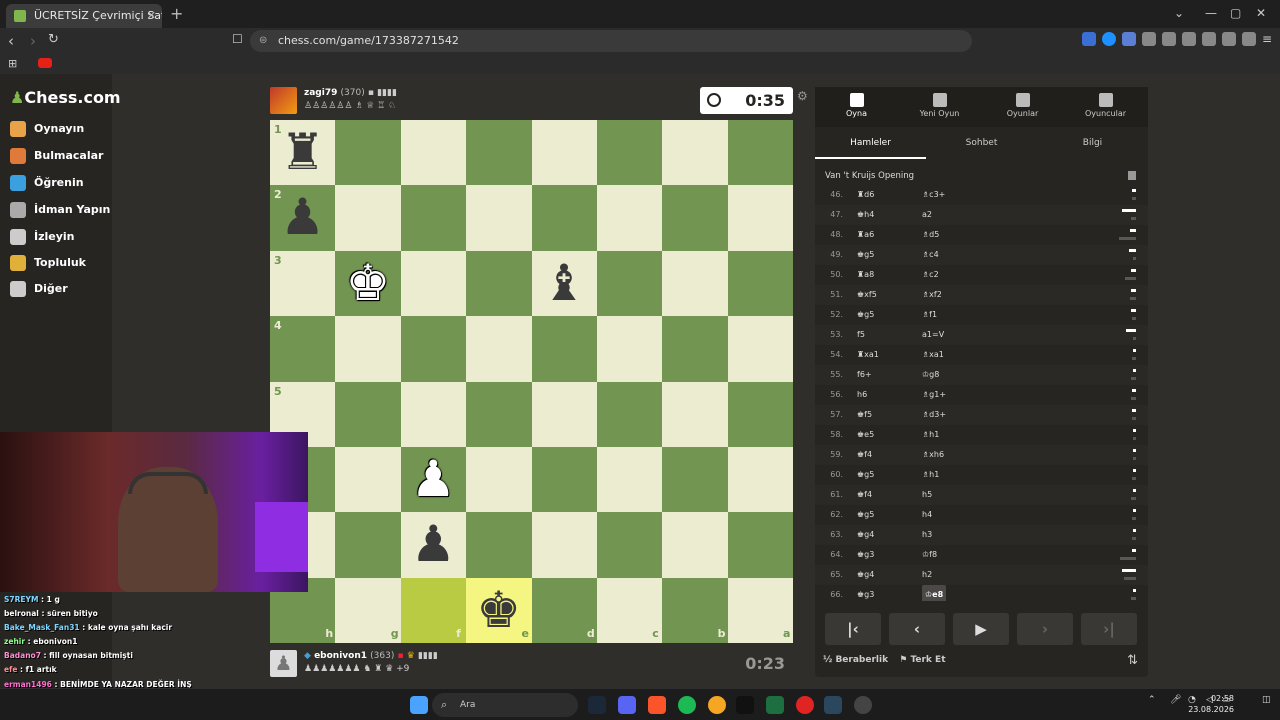 Image resolution: width=1280 pixels, height=720 pixels. I want to click on system-clock: 02:58 23.08.2026, so click(1211, 704).